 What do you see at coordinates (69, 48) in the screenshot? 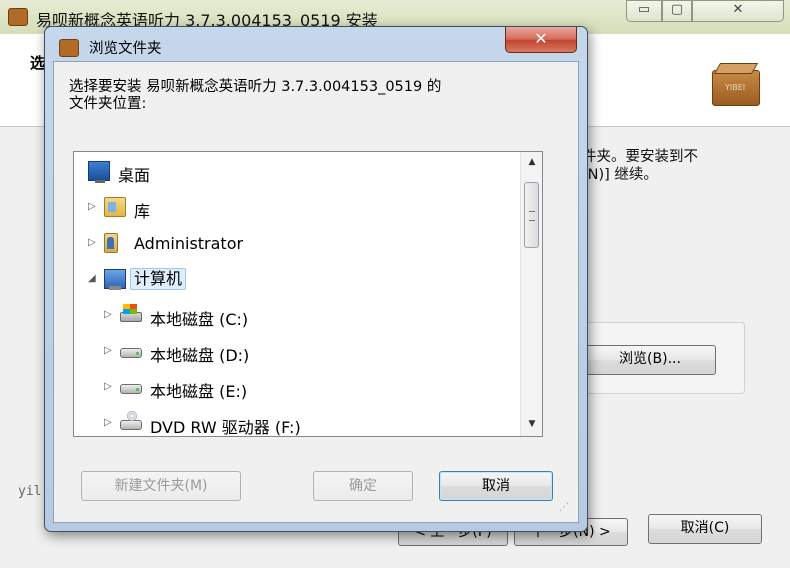
I see `dialog-app-icon` at bounding box center [69, 48].